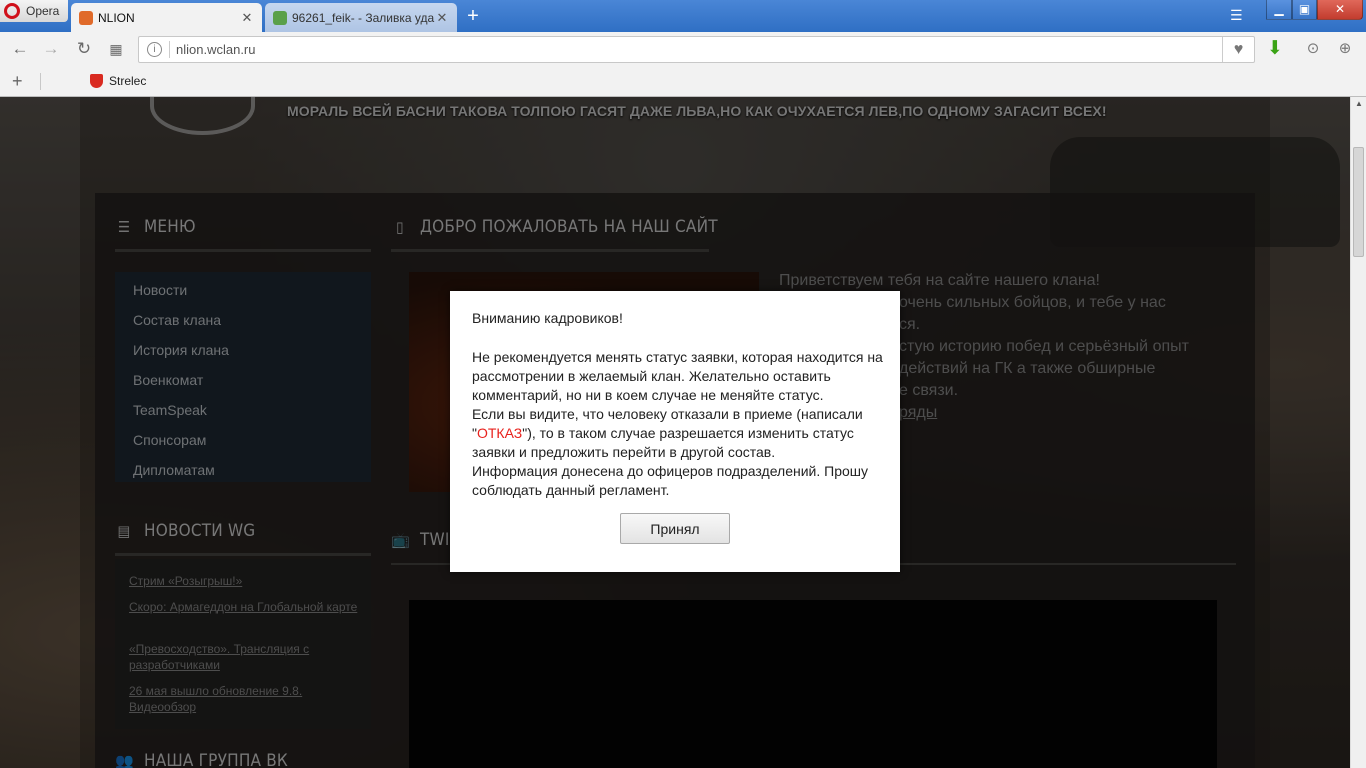  What do you see at coordinates (1345, 49) in the screenshot?
I see `vpn-status-icon: ⊕` at bounding box center [1345, 49].